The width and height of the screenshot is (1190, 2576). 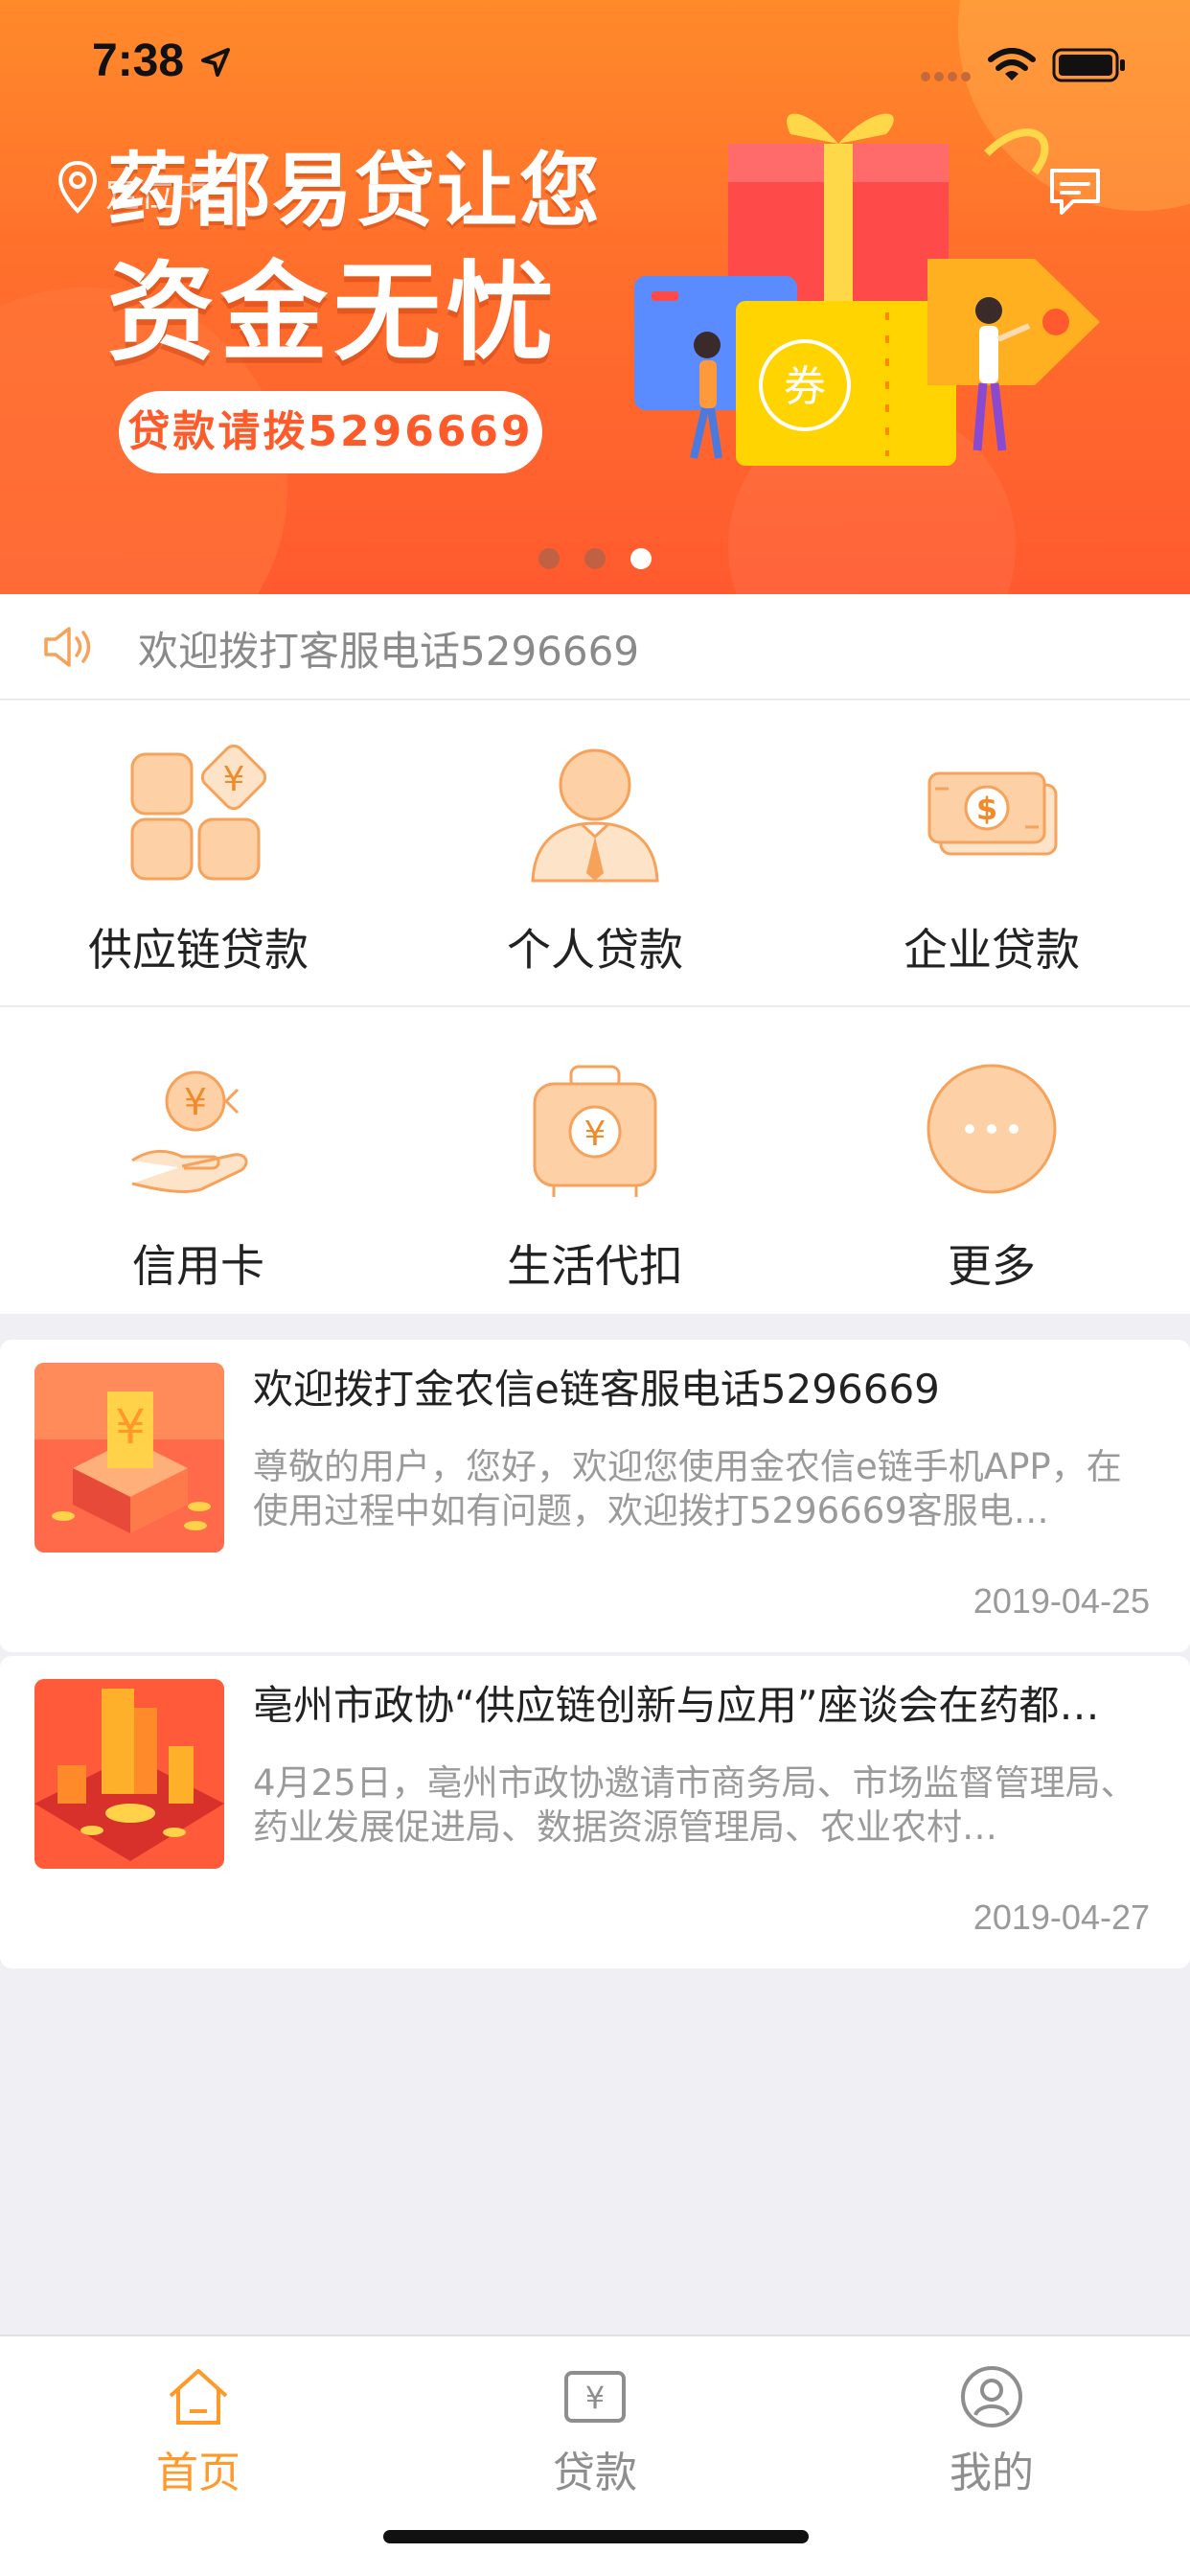 I want to click on news-date: 2019-04-27, so click(x=1062, y=1917).